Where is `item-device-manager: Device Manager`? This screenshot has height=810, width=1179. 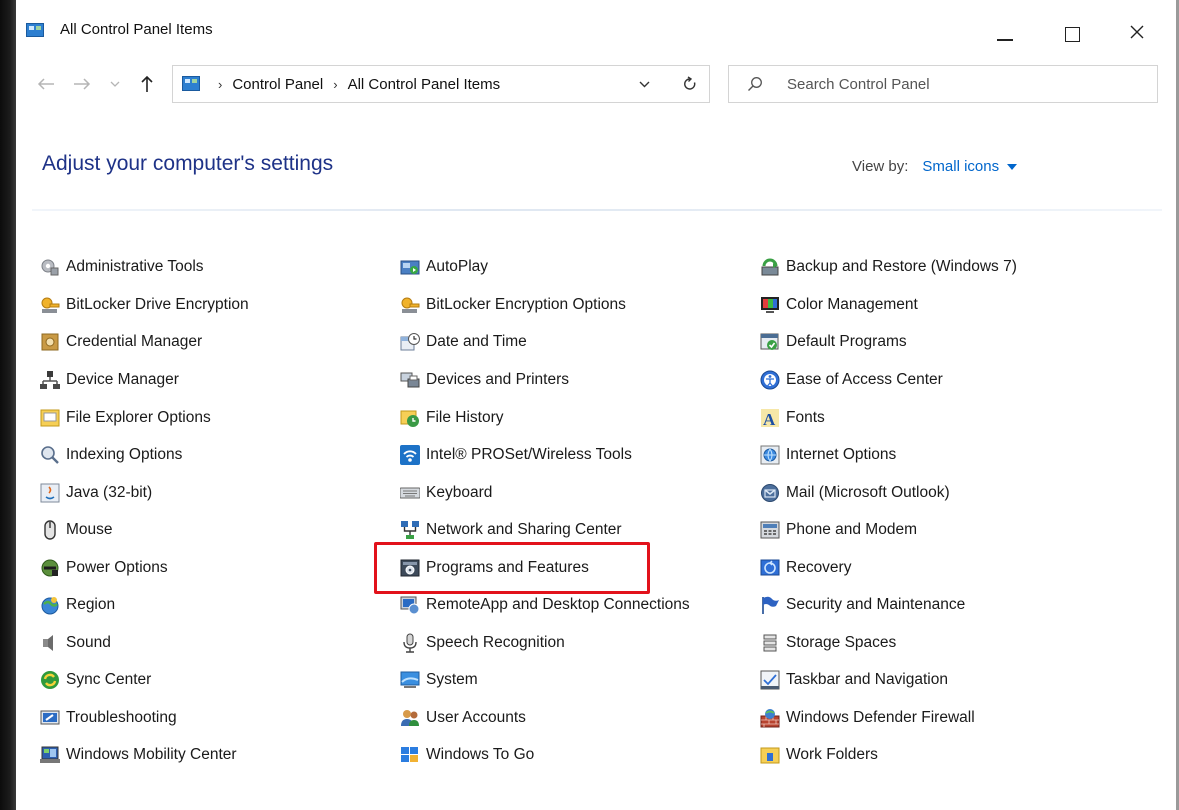
item-device-manager: Device Manager is located at coordinates (109, 380).